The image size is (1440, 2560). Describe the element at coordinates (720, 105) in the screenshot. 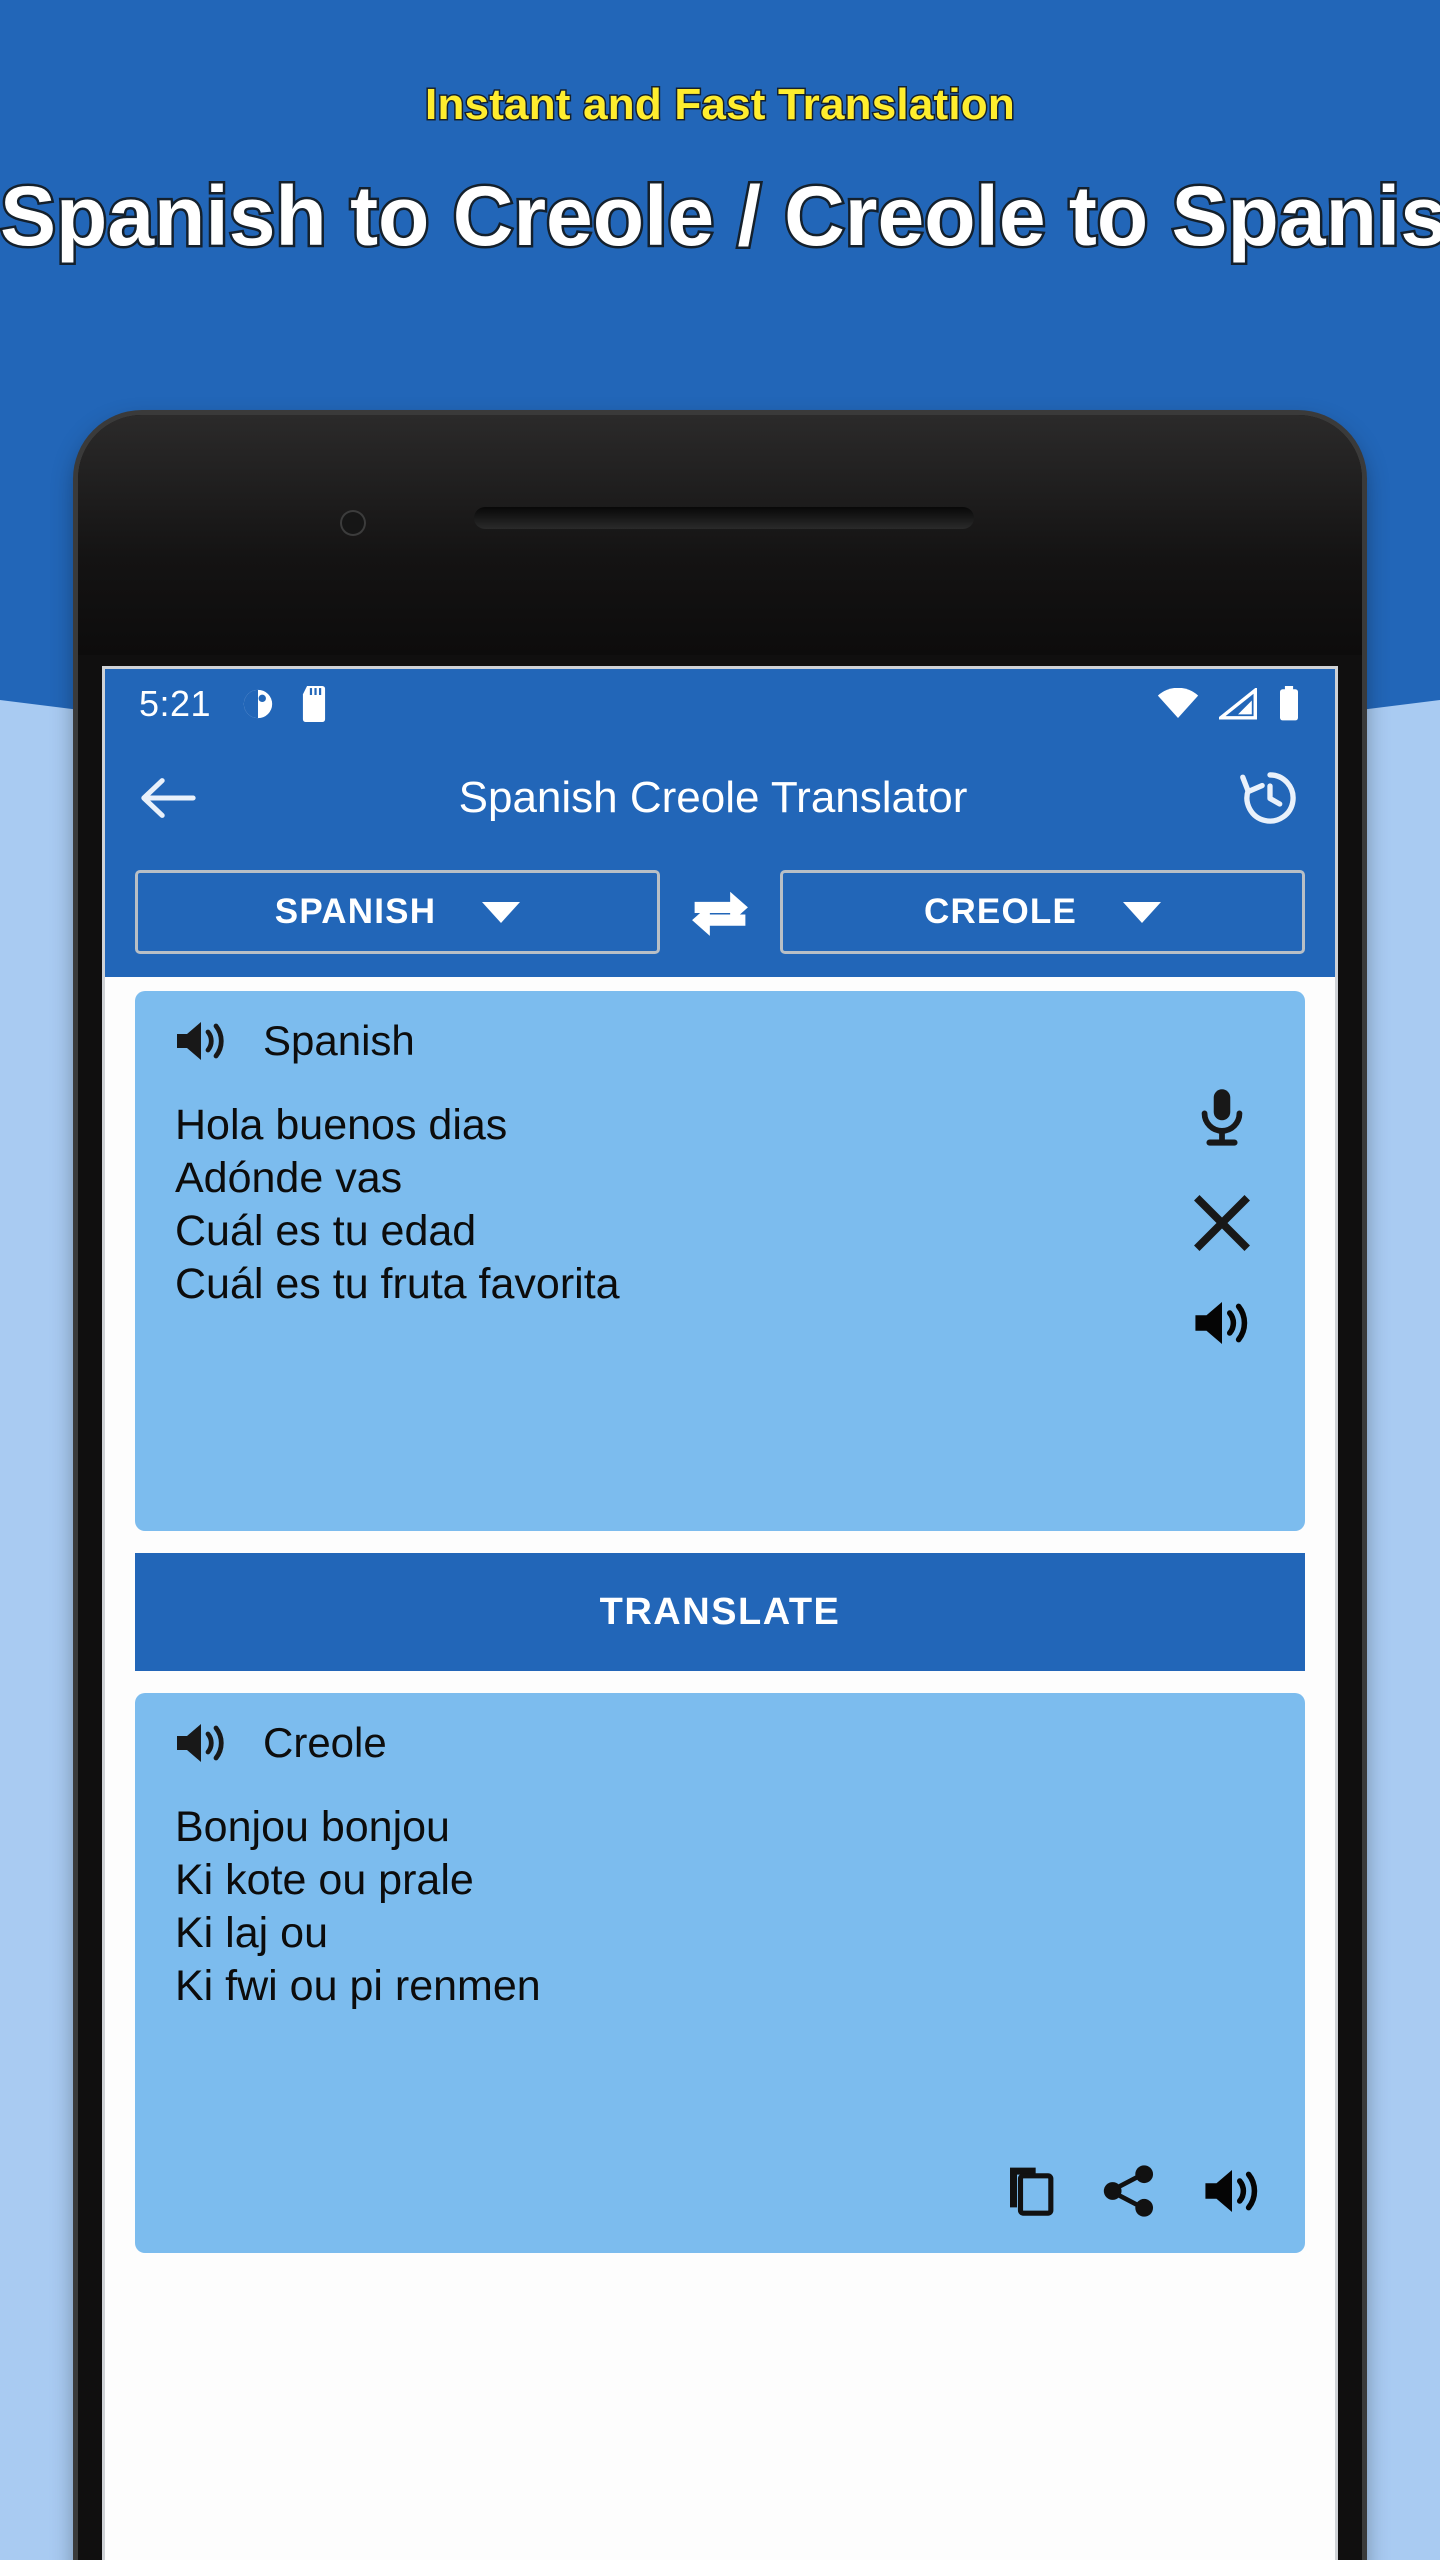

I see `promo-subtitle: Instant and Fast Translation` at that location.